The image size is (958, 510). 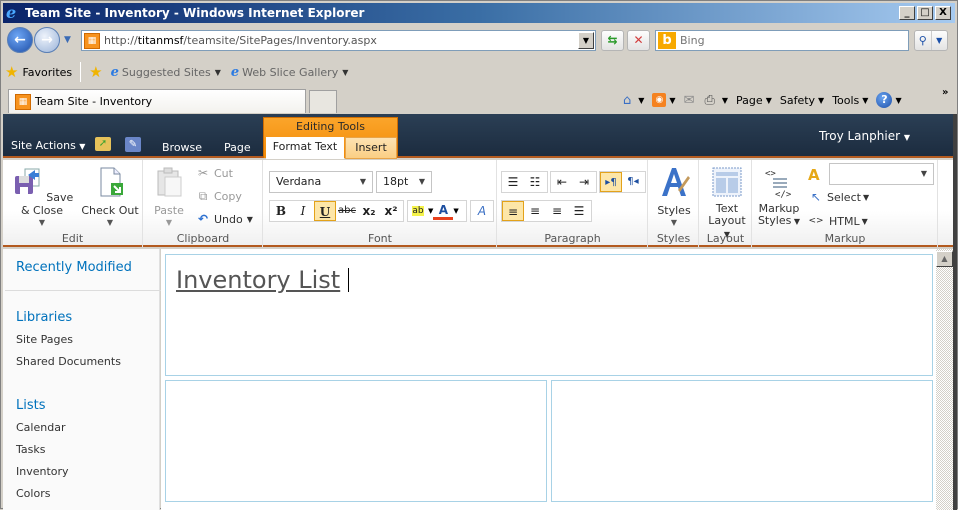 I want to click on navigate-up-icon: ➚, so click(x=103, y=144).